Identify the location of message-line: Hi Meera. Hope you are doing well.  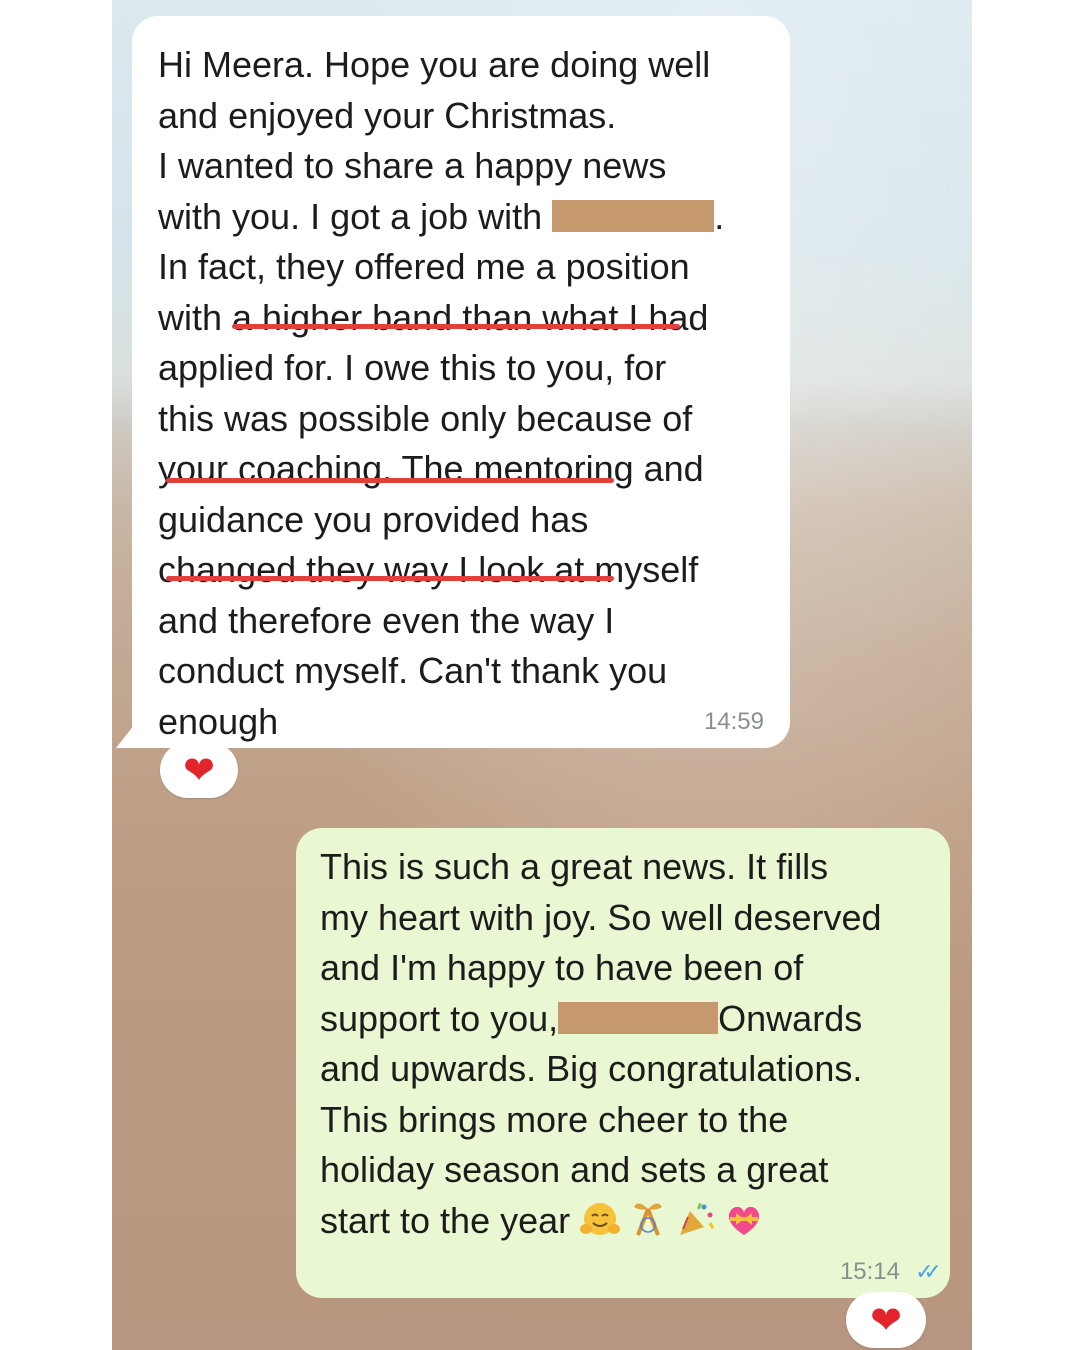
(434, 64).